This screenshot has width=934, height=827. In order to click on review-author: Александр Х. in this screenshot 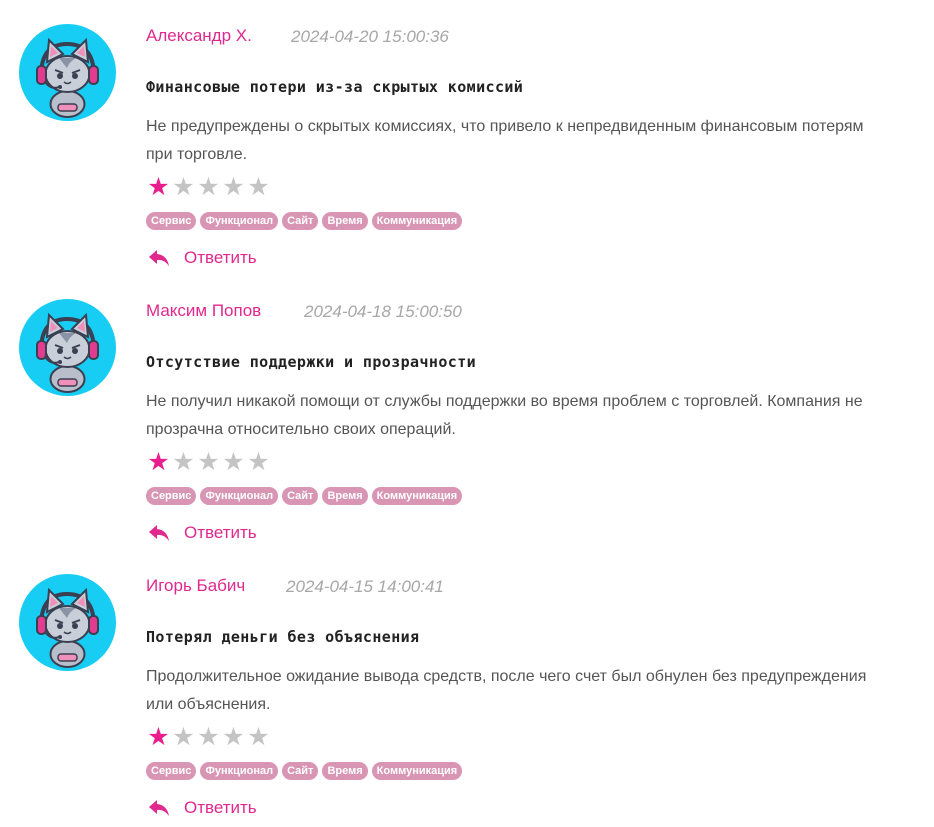, I will do `click(199, 35)`.